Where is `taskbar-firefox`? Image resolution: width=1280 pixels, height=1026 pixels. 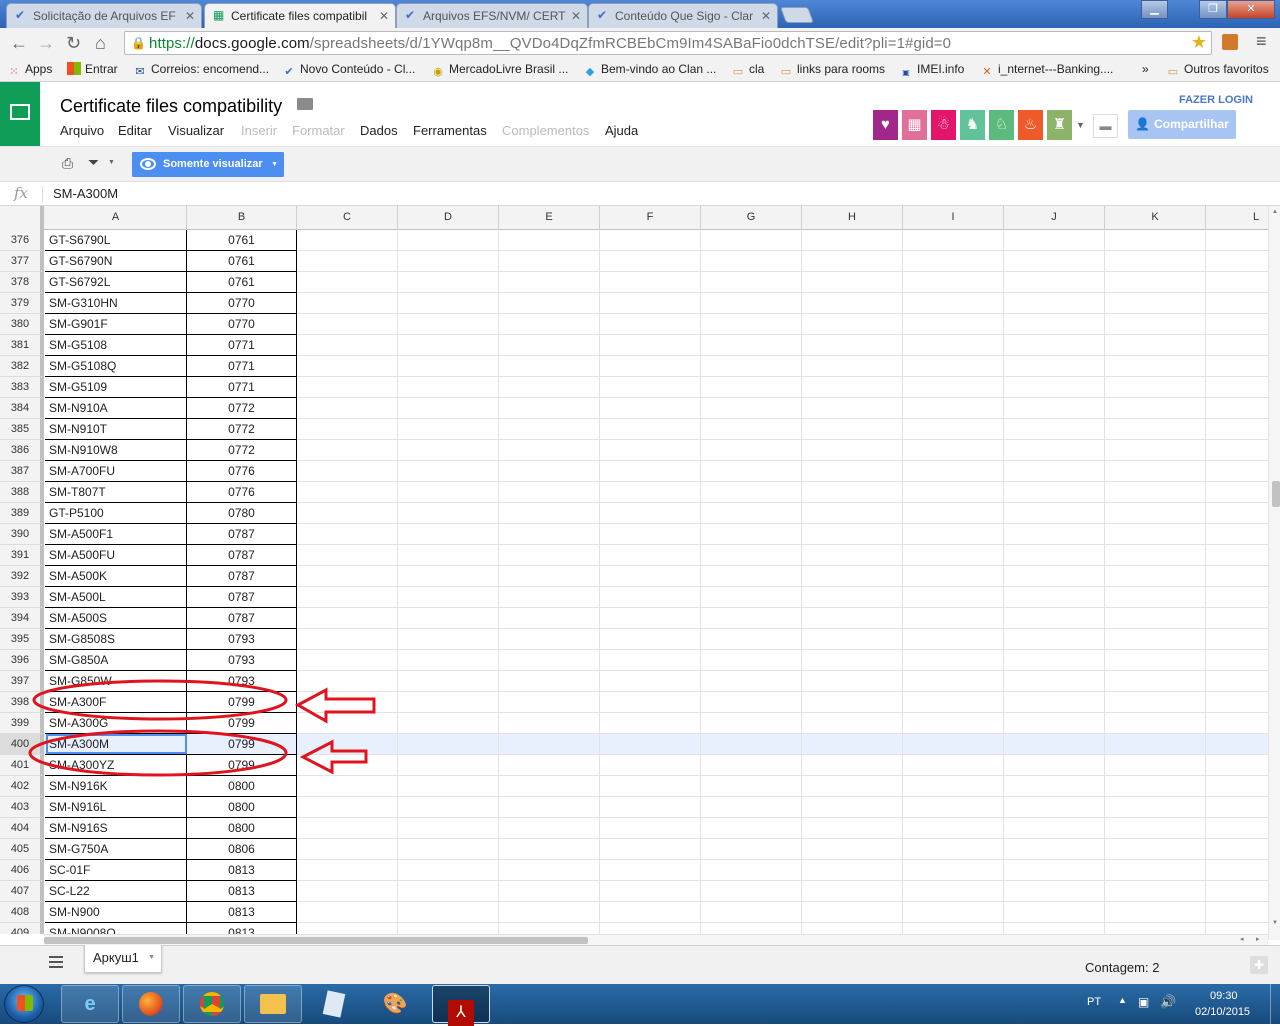
taskbar-firefox is located at coordinates (151, 1004).